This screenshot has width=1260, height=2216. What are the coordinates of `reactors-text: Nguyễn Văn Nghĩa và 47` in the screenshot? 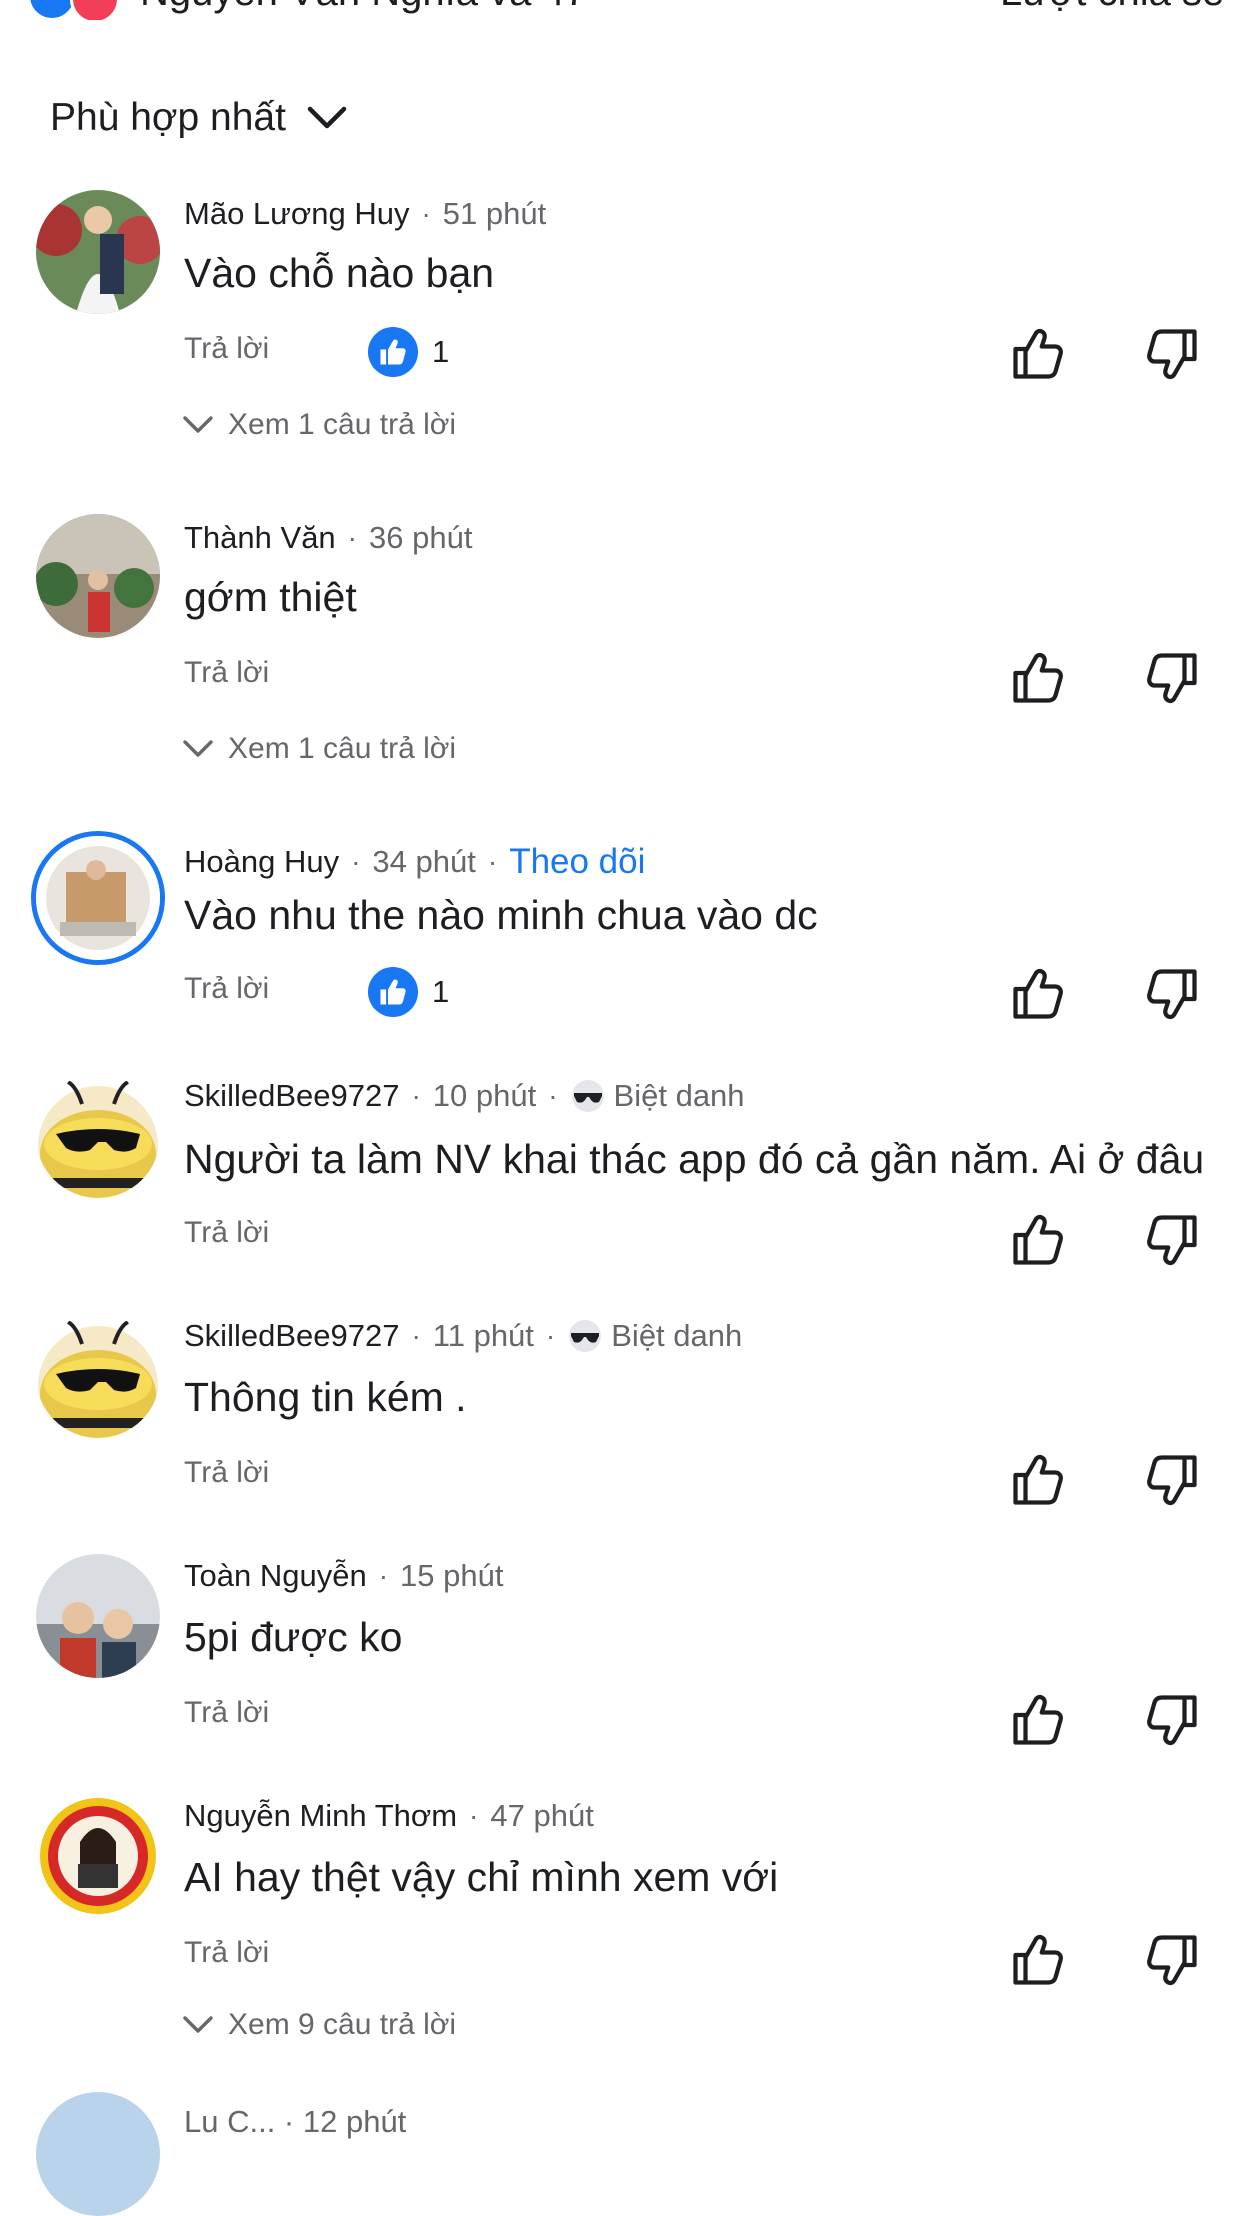 It's located at (363, 7).